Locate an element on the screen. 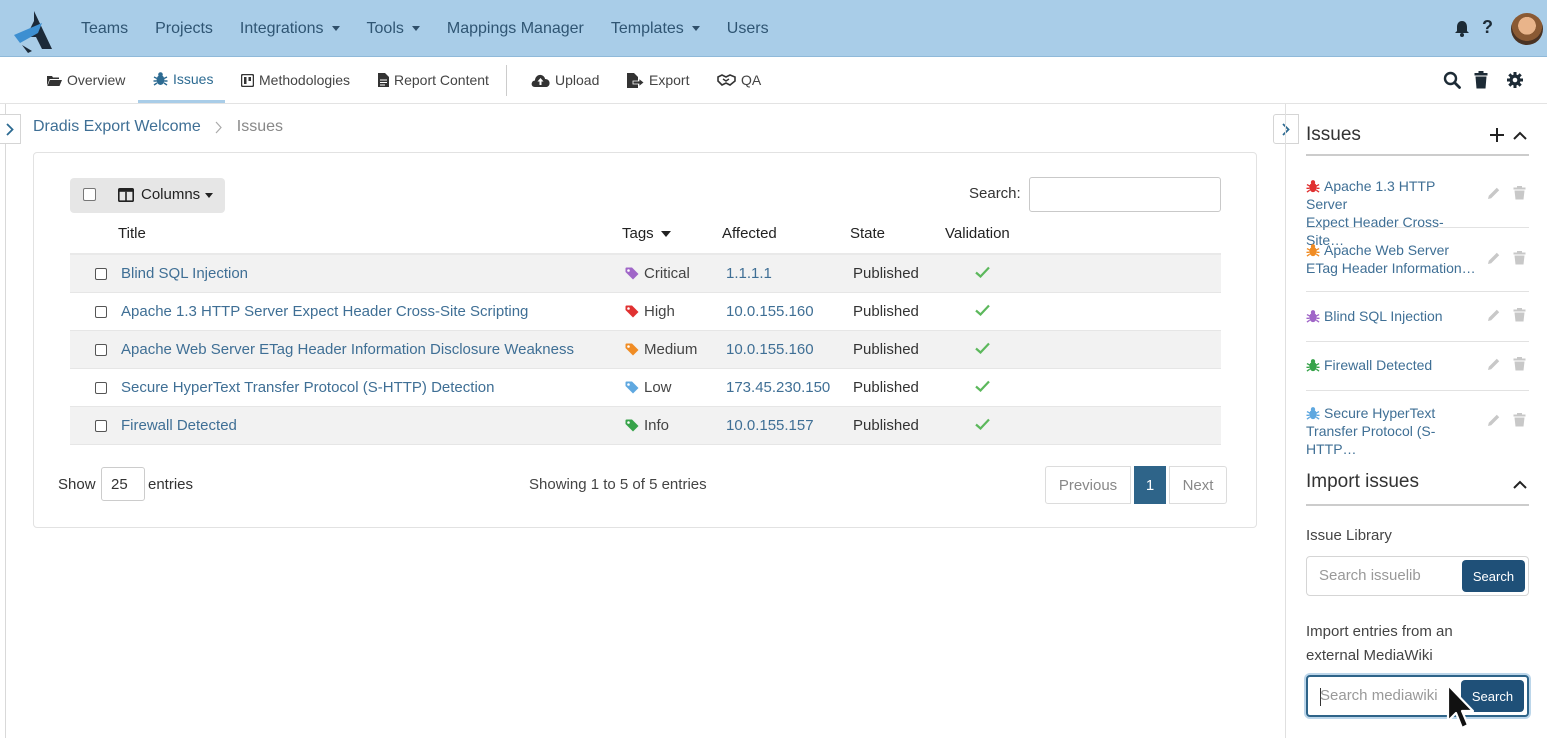 This screenshot has height=738, width=1547. issuelib-search-group: Search issuelib Search is located at coordinates (1417, 576).